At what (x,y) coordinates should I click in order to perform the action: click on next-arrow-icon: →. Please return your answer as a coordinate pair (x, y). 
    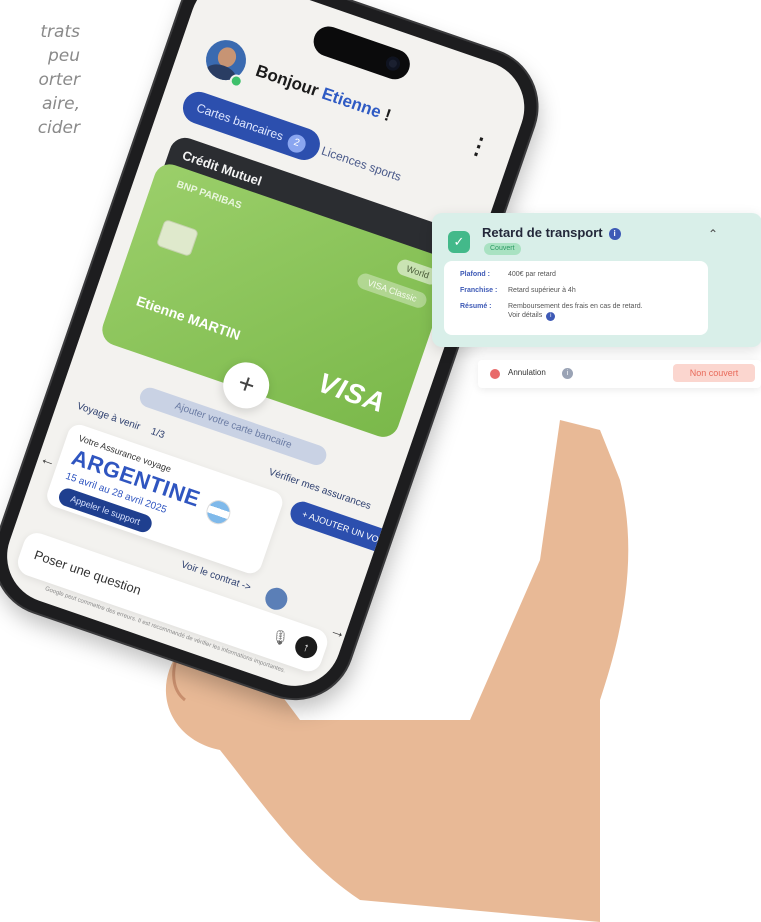
    Looking at the image, I should click on (338, 633).